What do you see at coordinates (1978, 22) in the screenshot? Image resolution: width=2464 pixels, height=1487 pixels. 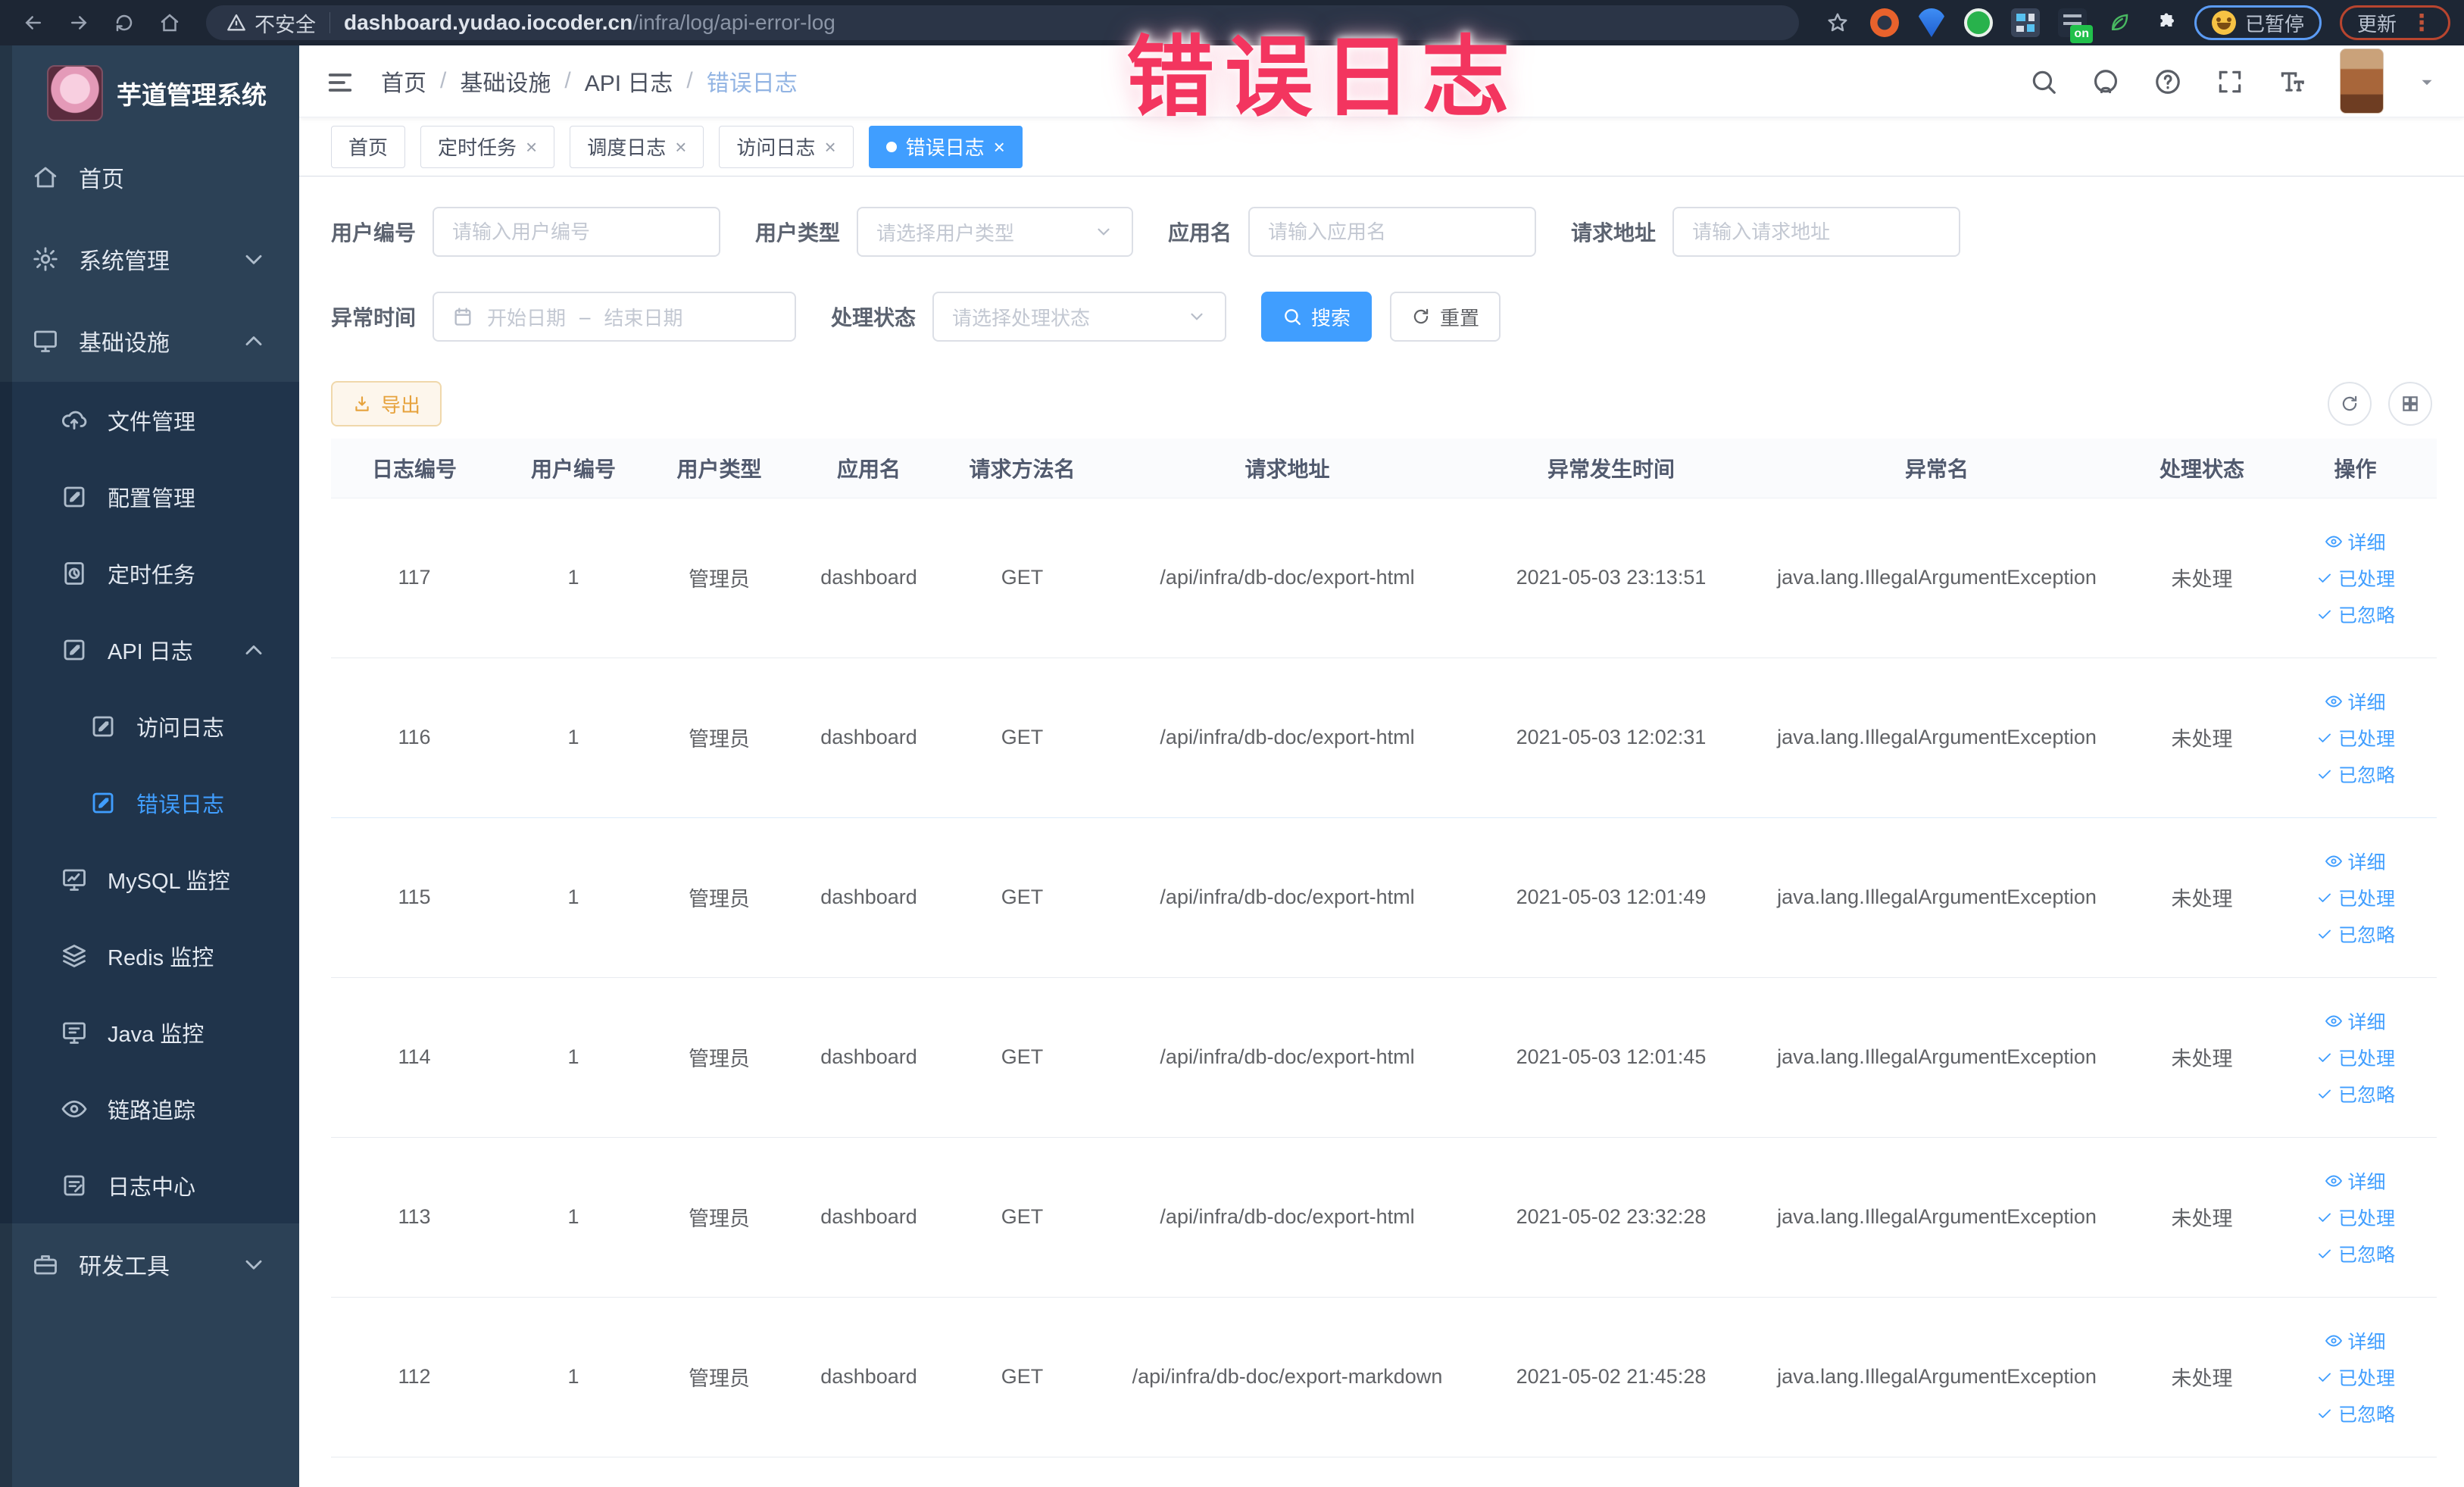 I see `extension-green-icon` at bounding box center [1978, 22].